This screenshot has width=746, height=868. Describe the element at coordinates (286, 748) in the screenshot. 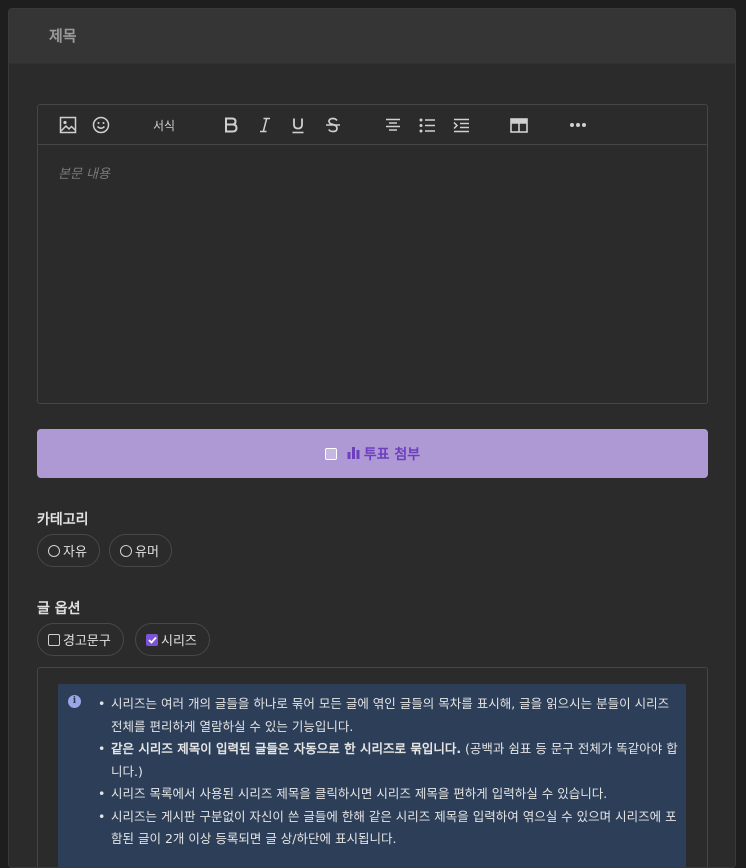

I see `emphasis-text: 같은 시리즈 제목이 입력된 글들은 자동으로 한 시리즈로 묶입니다.` at that location.